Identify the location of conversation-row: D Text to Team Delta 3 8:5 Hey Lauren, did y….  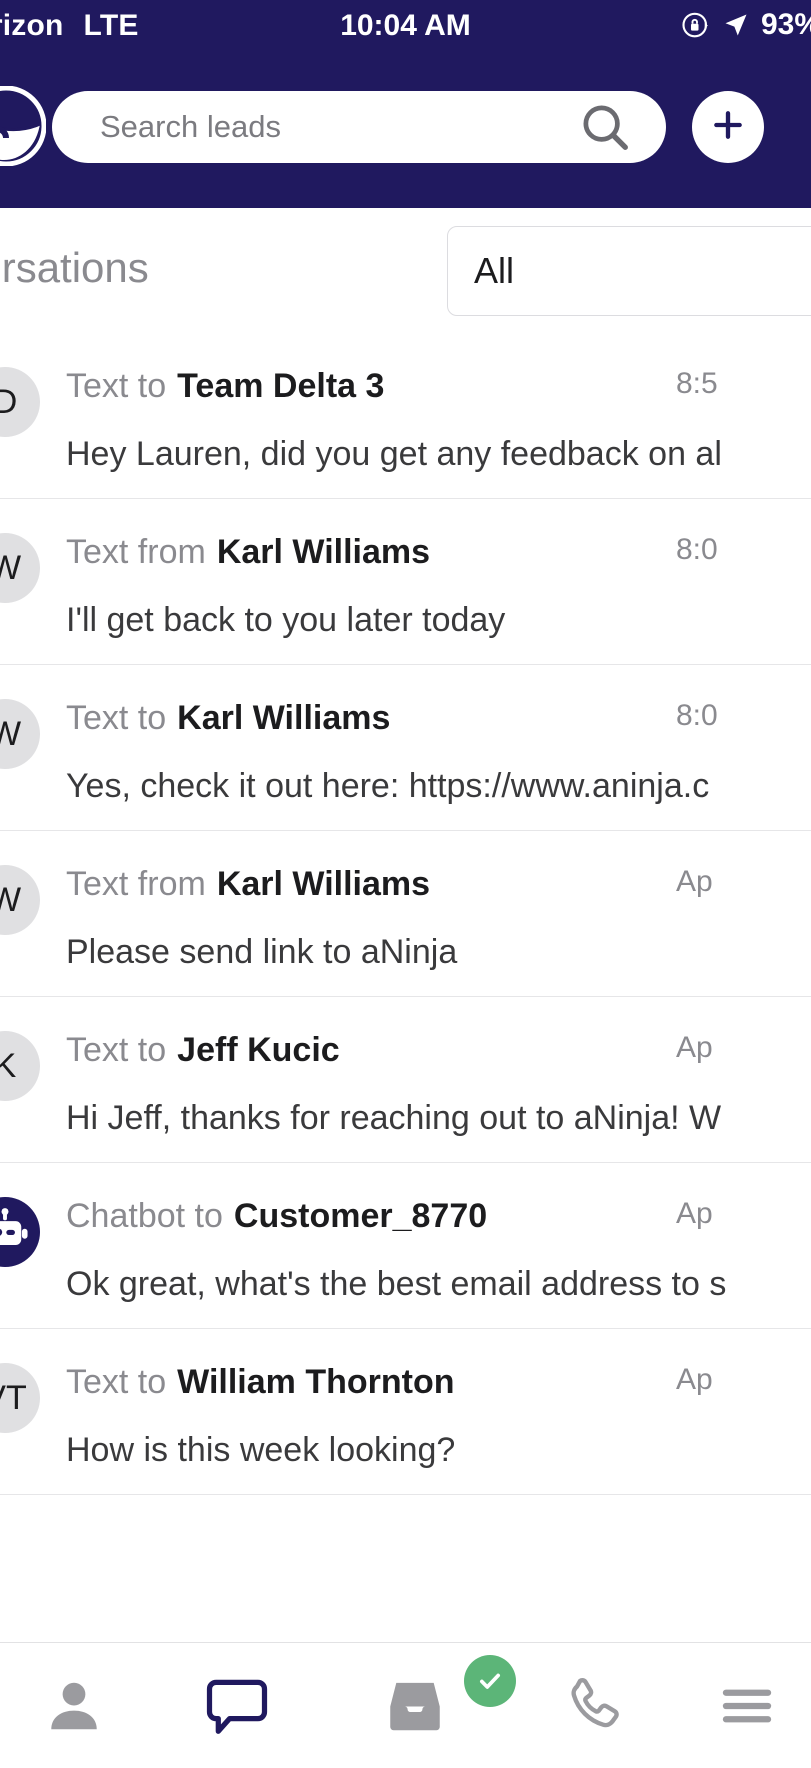
(405, 416).